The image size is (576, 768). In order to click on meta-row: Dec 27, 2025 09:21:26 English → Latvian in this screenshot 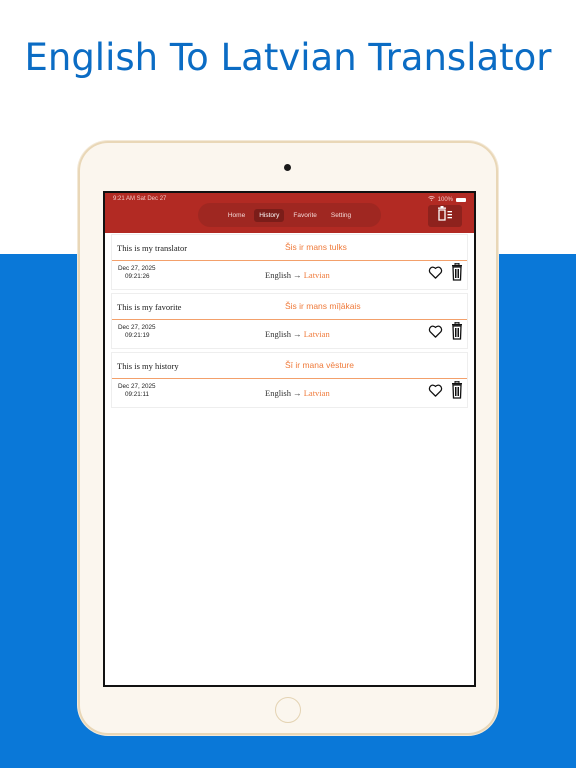, I will do `click(289, 274)`.